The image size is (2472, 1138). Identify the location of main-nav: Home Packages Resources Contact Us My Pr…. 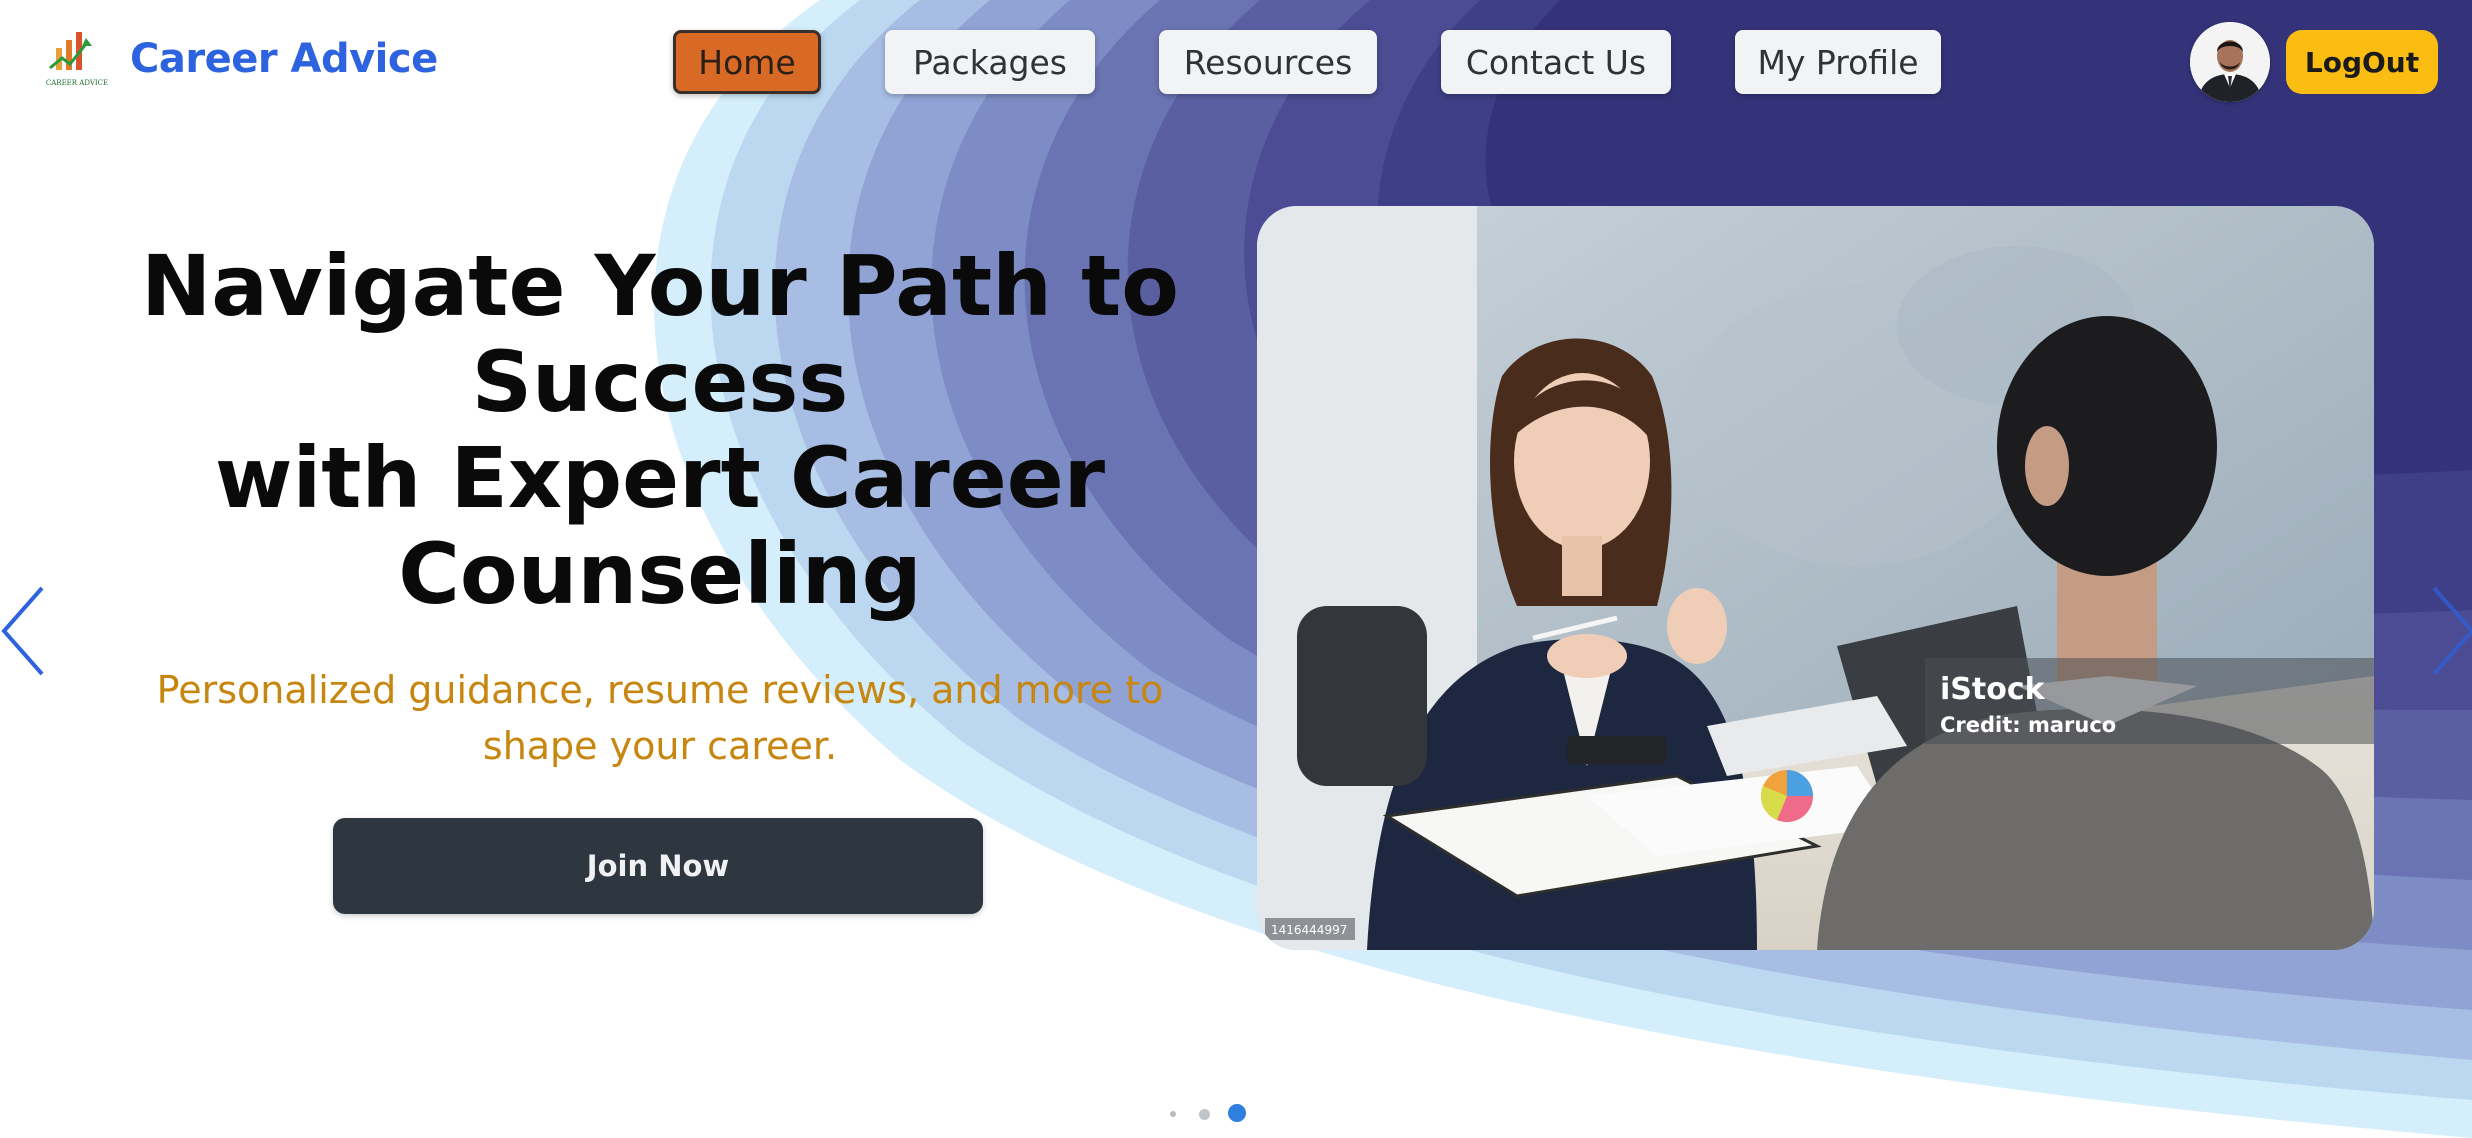
(1236, 62).